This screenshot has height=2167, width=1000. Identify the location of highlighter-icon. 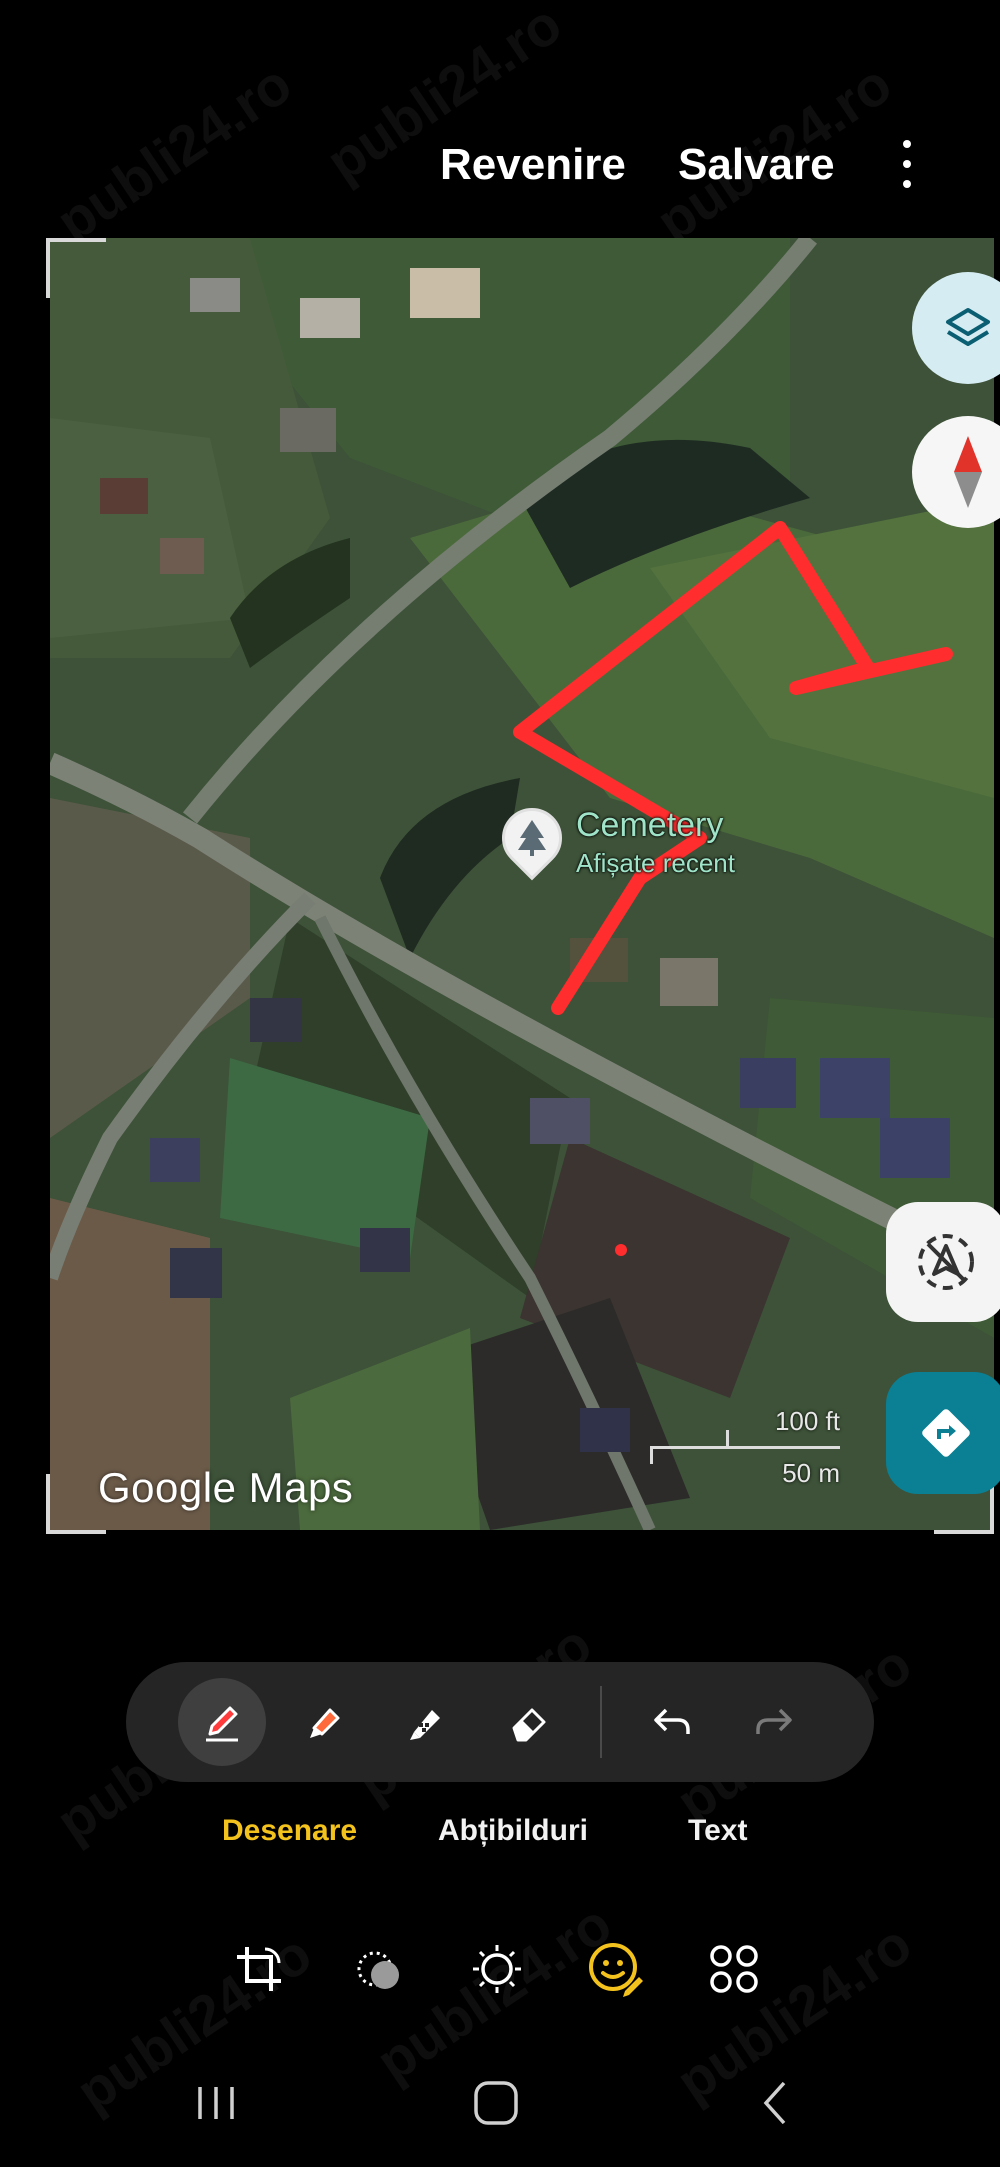
(325, 1723).